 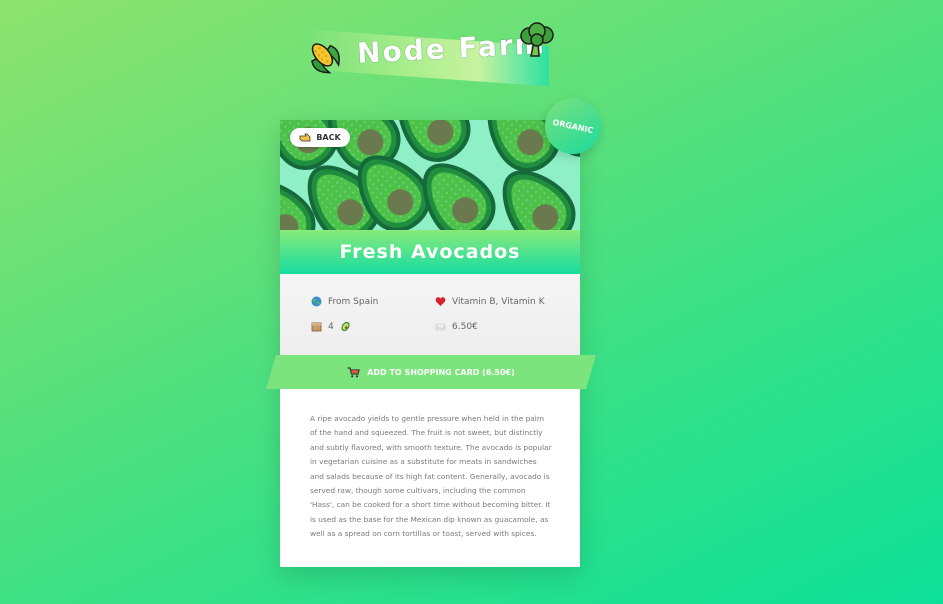 I want to click on page-header: Node Farm, so click(x=430, y=54).